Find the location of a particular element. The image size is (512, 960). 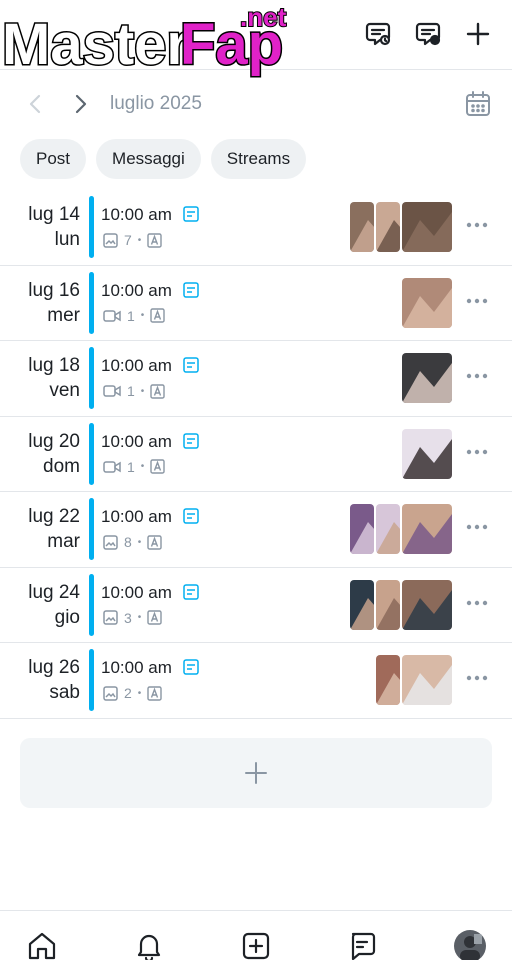

nav-add-post is located at coordinates (256, 944).